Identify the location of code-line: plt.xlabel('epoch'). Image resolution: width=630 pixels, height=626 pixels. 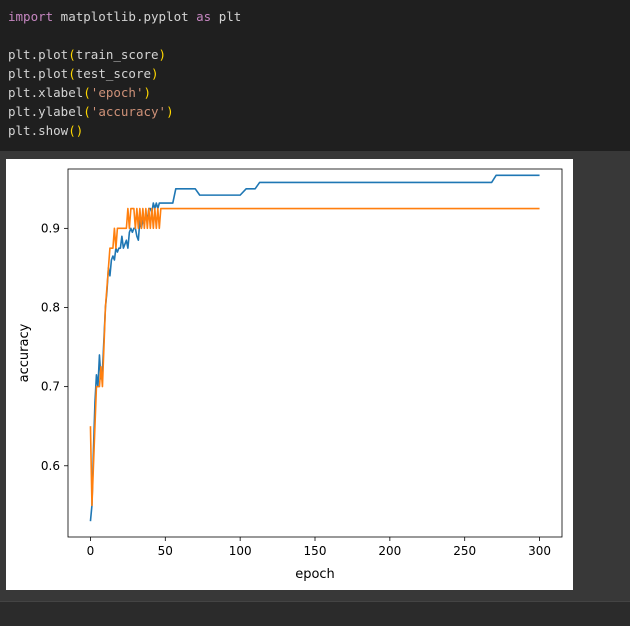
(79, 92).